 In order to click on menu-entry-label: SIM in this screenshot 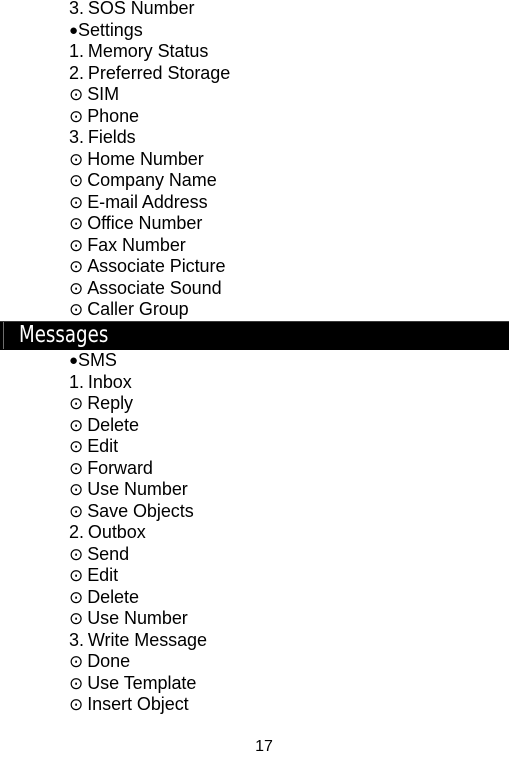, I will do `click(103, 94)`.